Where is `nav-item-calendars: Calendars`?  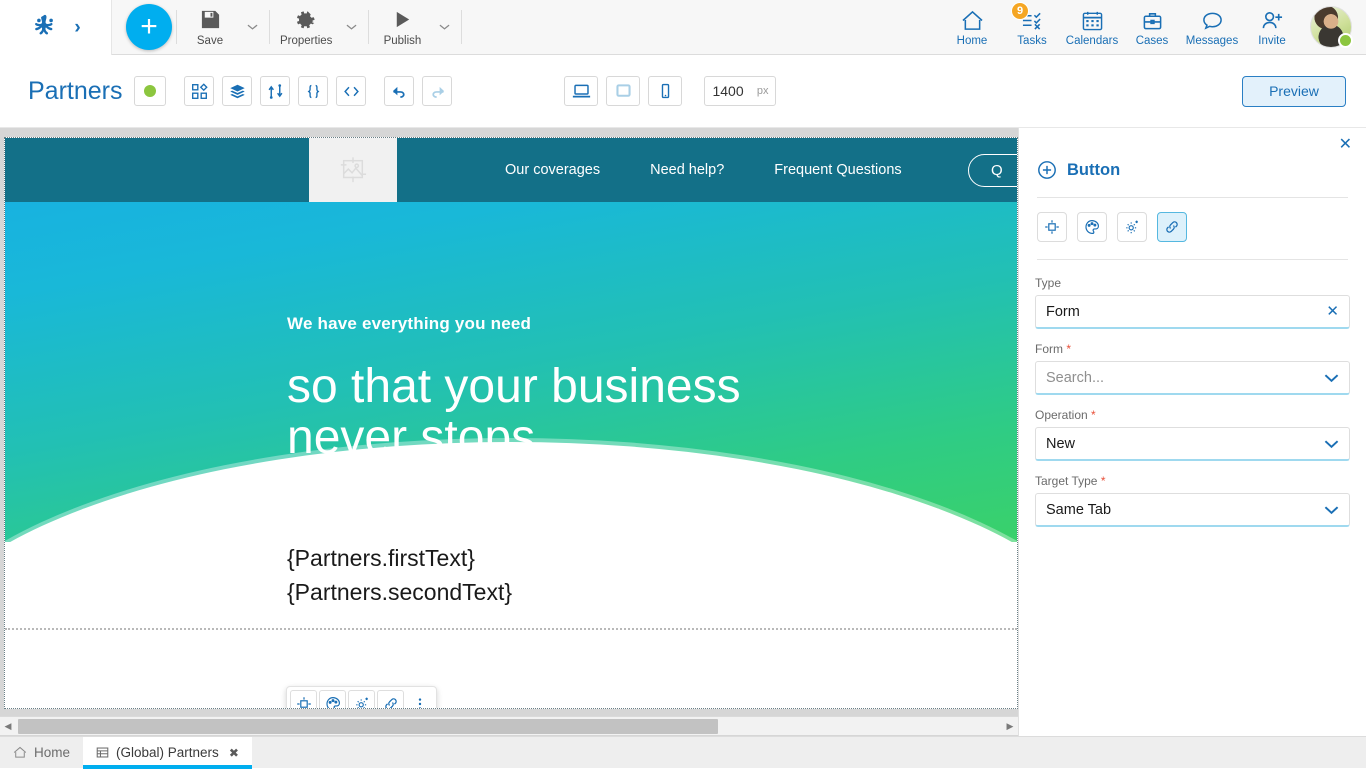 nav-item-calendars: Calendars is located at coordinates (1092, 27).